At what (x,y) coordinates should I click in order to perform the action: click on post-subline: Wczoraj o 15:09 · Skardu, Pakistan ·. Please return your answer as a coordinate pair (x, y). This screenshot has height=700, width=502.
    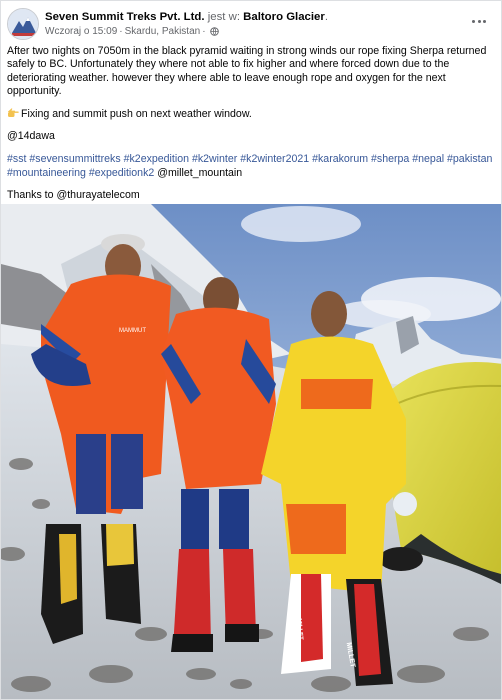
    Looking at the image, I should click on (186, 31).